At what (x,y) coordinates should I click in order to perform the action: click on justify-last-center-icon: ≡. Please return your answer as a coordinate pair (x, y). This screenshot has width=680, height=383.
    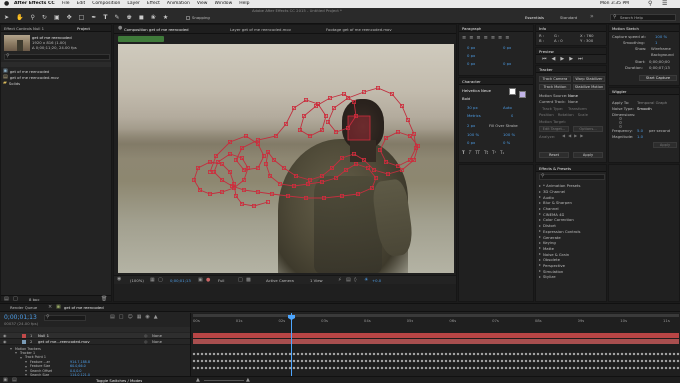
    Looking at the image, I should click on (493, 38).